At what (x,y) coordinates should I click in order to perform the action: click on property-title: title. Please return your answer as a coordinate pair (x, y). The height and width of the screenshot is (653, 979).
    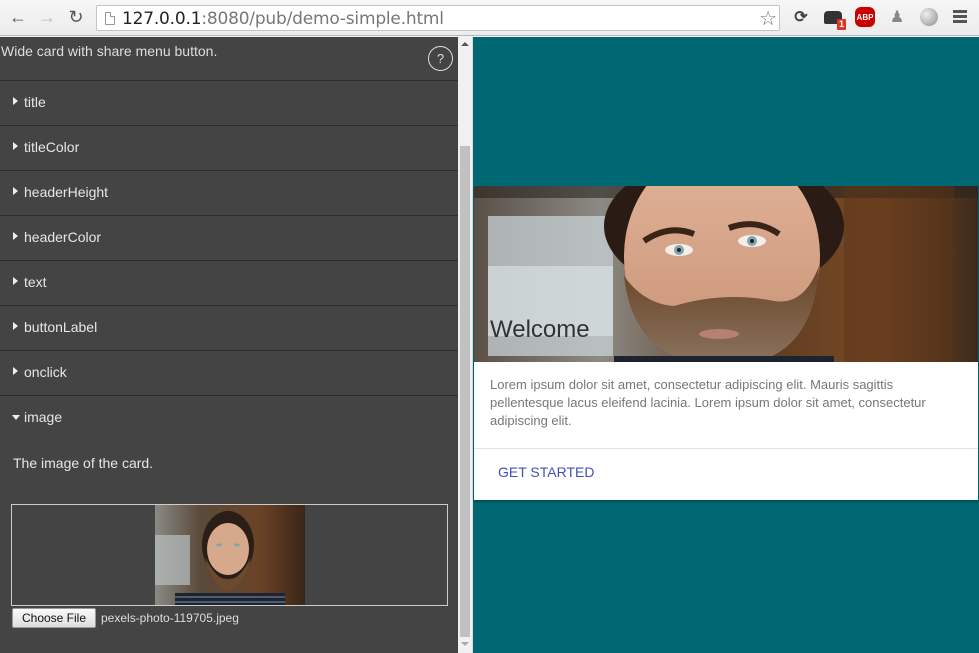
    Looking at the image, I should click on (229, 102).